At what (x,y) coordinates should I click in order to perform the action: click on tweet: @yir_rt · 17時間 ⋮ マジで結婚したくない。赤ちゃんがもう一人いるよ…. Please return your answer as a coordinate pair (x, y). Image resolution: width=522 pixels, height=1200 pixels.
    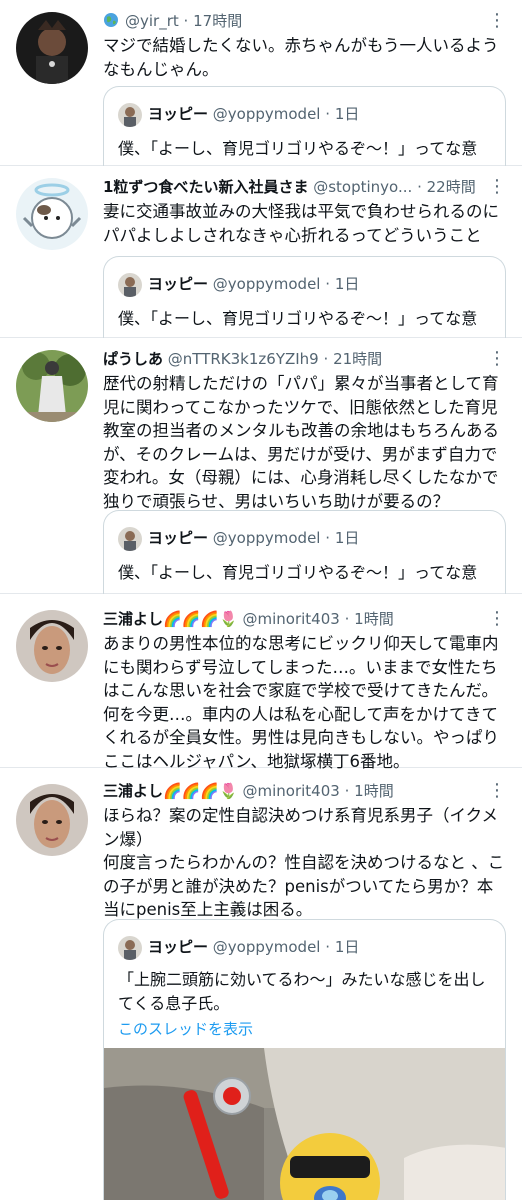
    Looking at the image, I should click on (261, 83).